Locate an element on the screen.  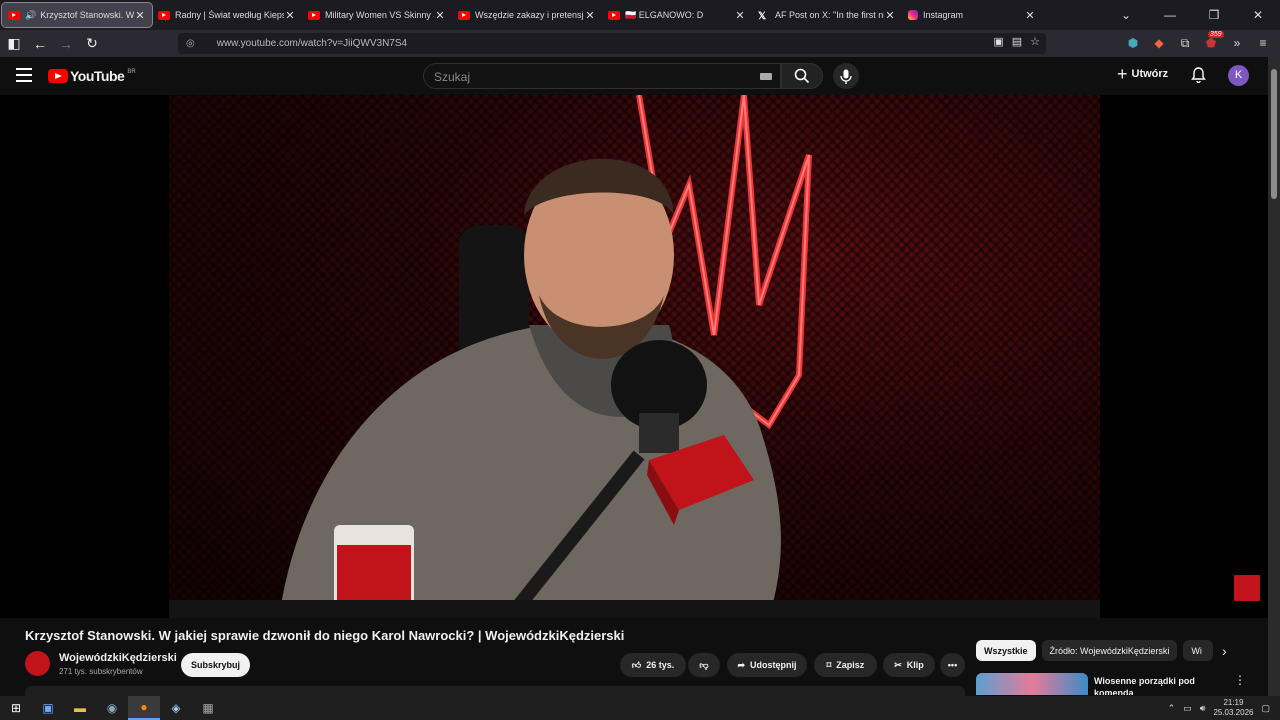
keyboard-icon is located at coordinates (766, 76).